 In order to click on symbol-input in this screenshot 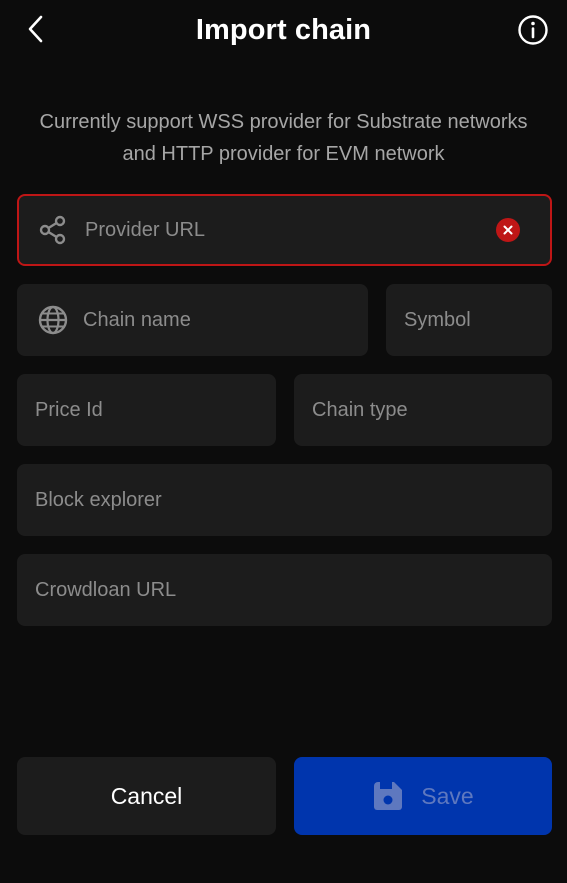, I will do `click(478, 320)`.